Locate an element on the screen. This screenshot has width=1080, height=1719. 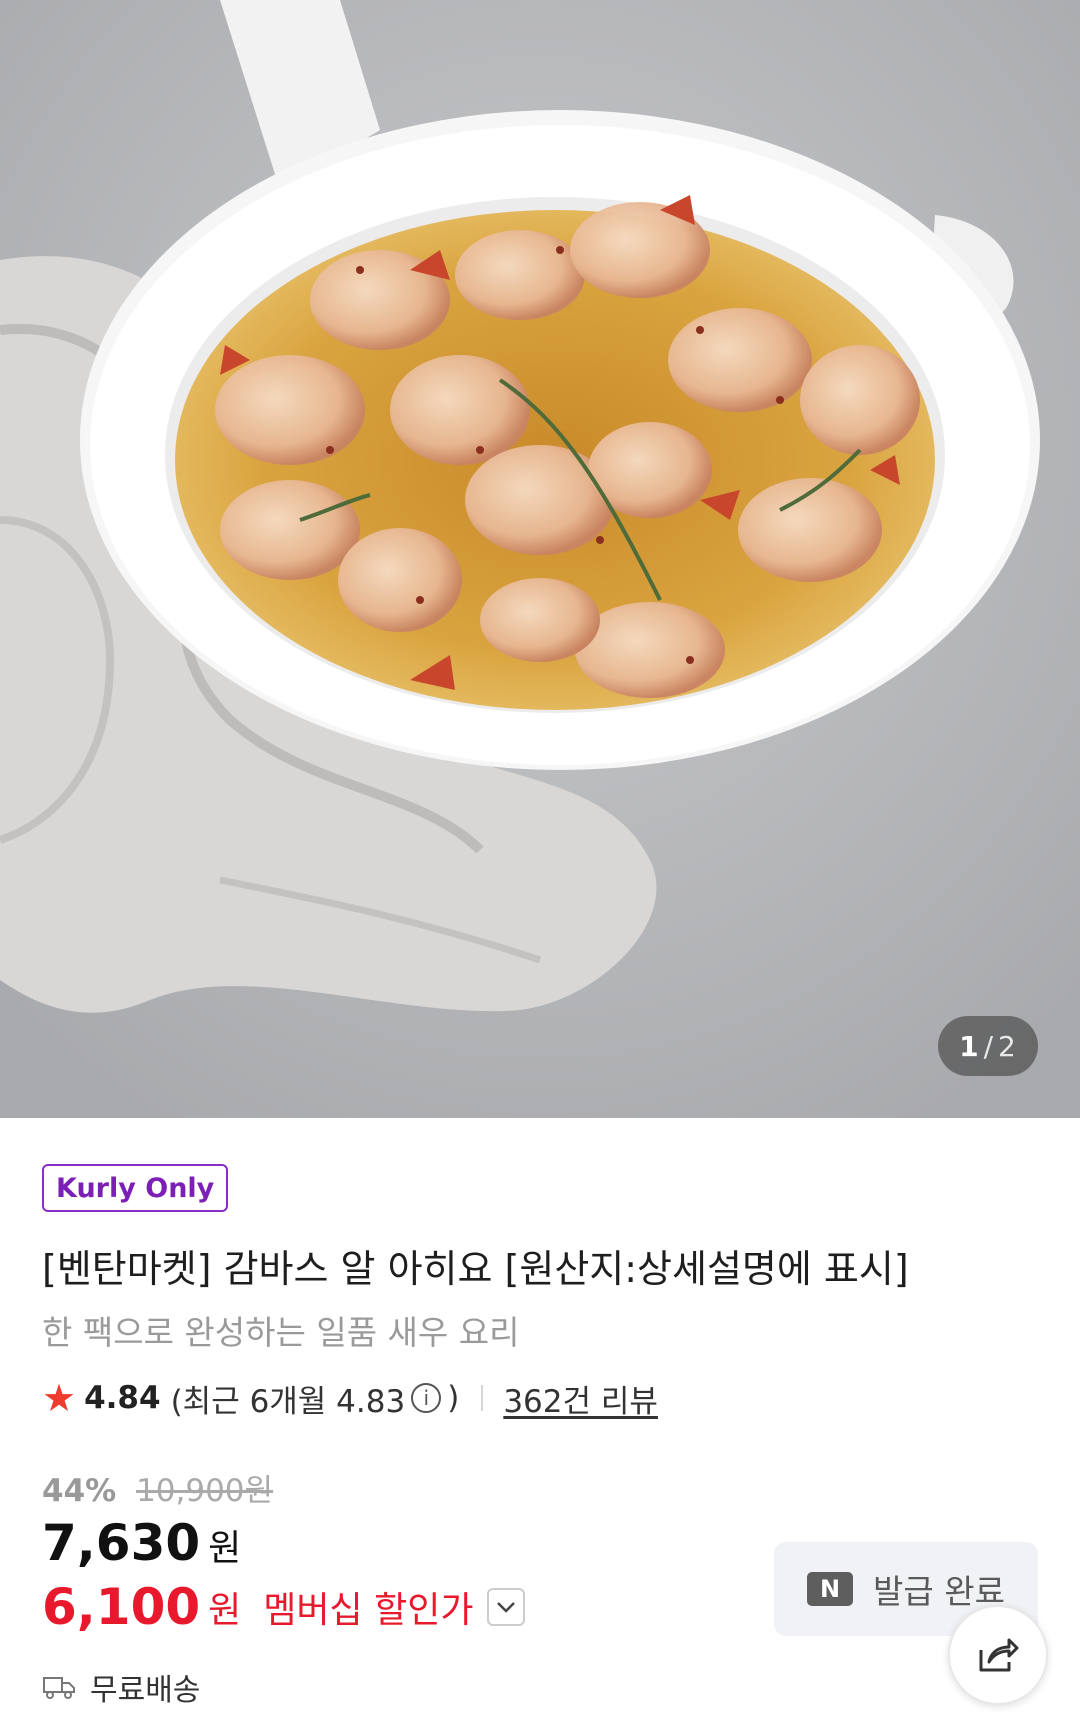
discount-row: 44% 10,900원 is located at coordinates (157, 1487).